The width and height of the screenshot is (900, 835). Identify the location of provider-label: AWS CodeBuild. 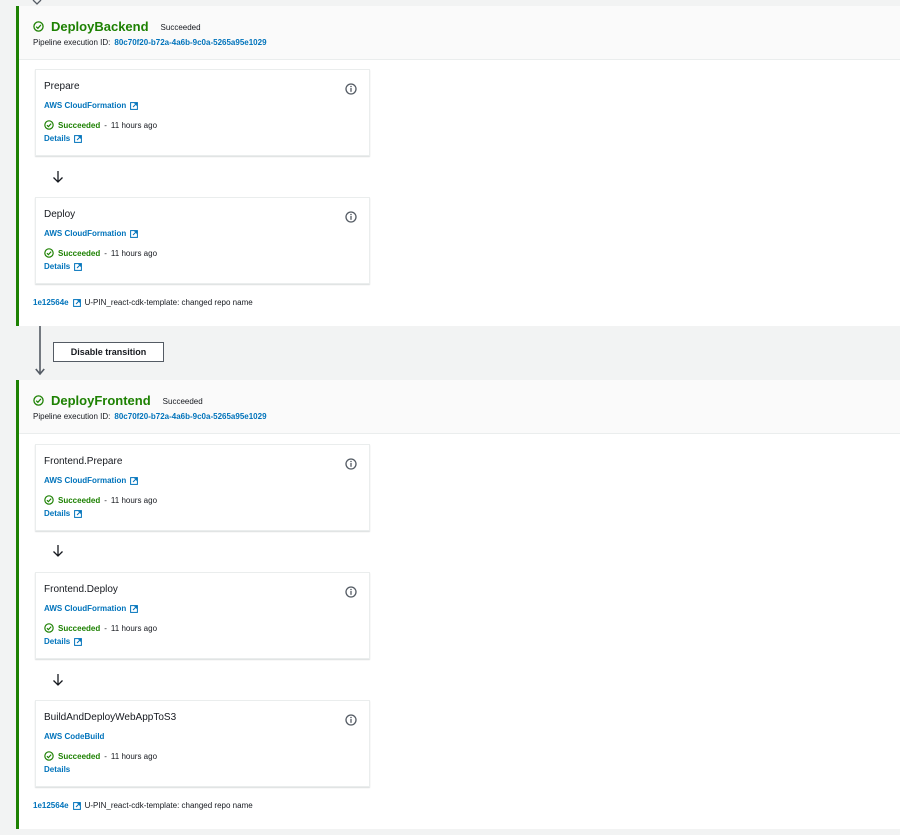
(74, 736).